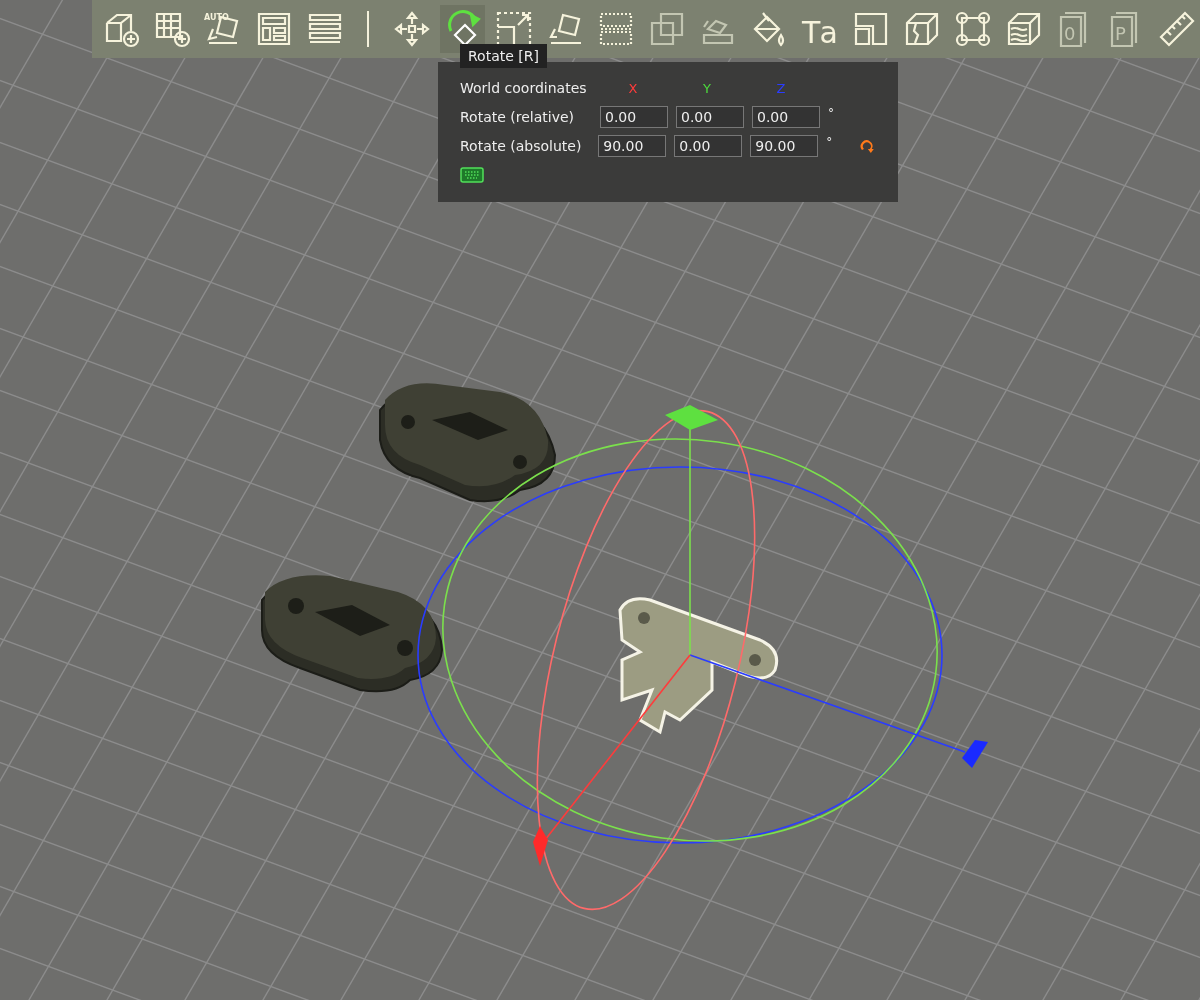  I want to click on axis-label: Y, so click(707, 88).